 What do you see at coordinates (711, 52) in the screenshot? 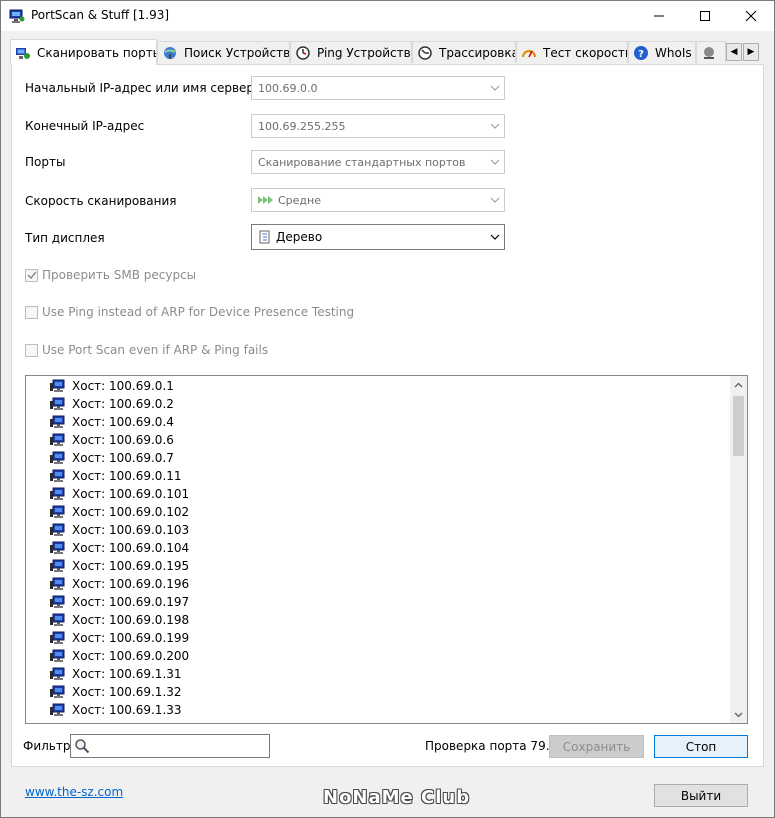
I see `tab-network` at bounding box center [711, 52].